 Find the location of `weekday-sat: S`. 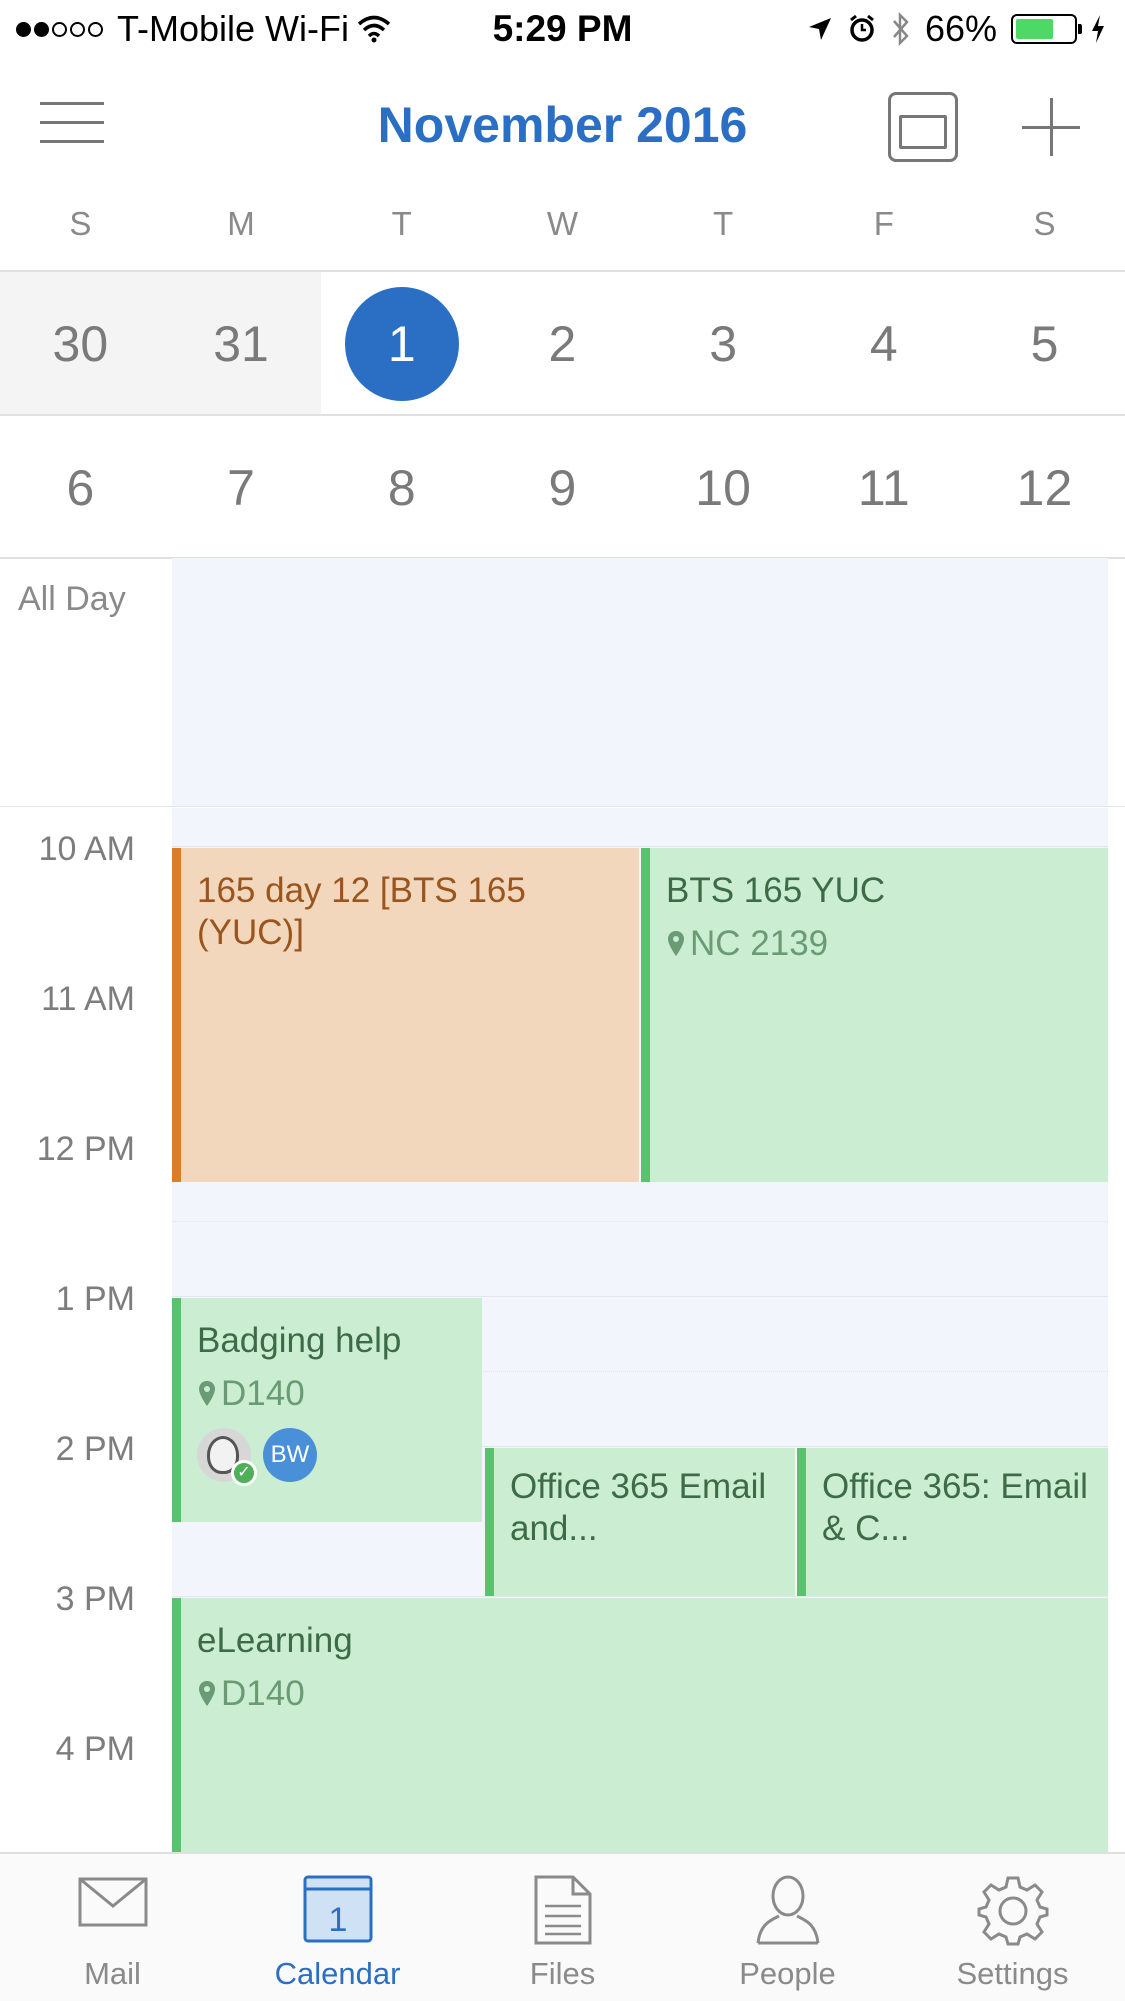

weekday-sat: S is located at coordinates (1044, 223).